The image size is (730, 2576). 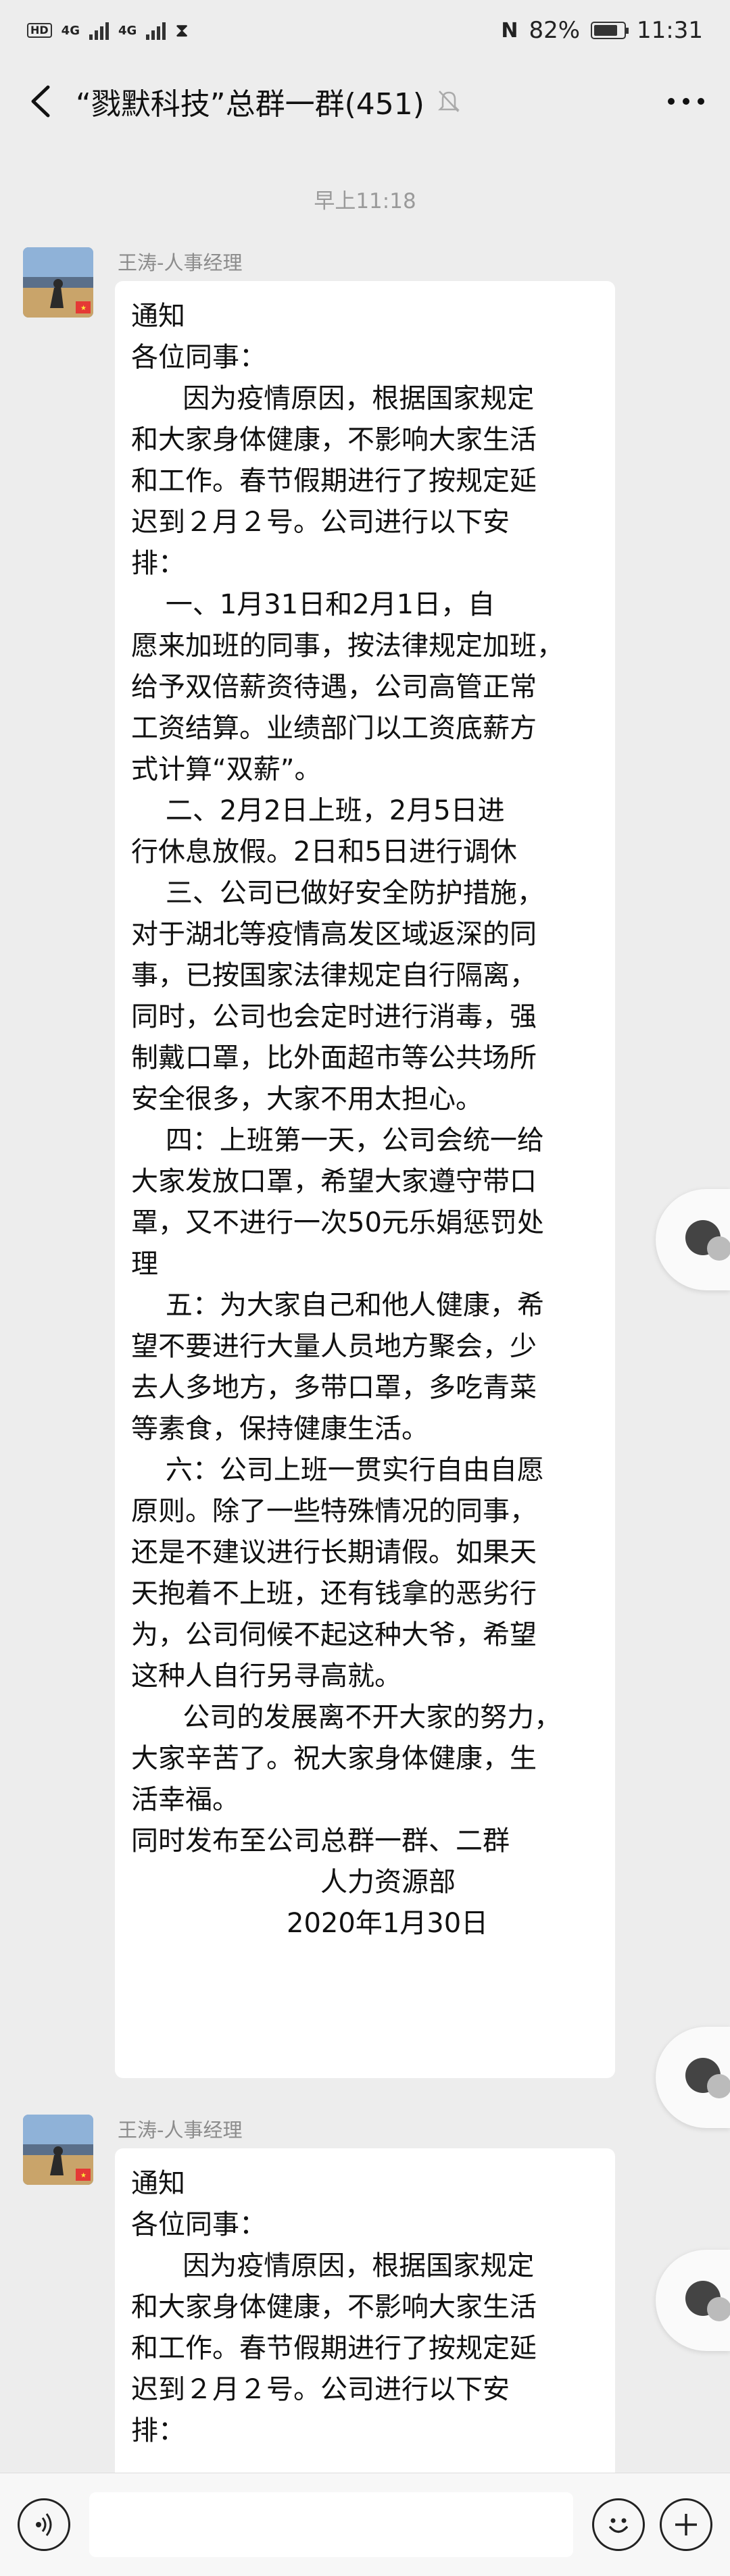 I want to click on message-text-line: 同时发布至公司总群一群、二群, so click(x=320, y=1841).